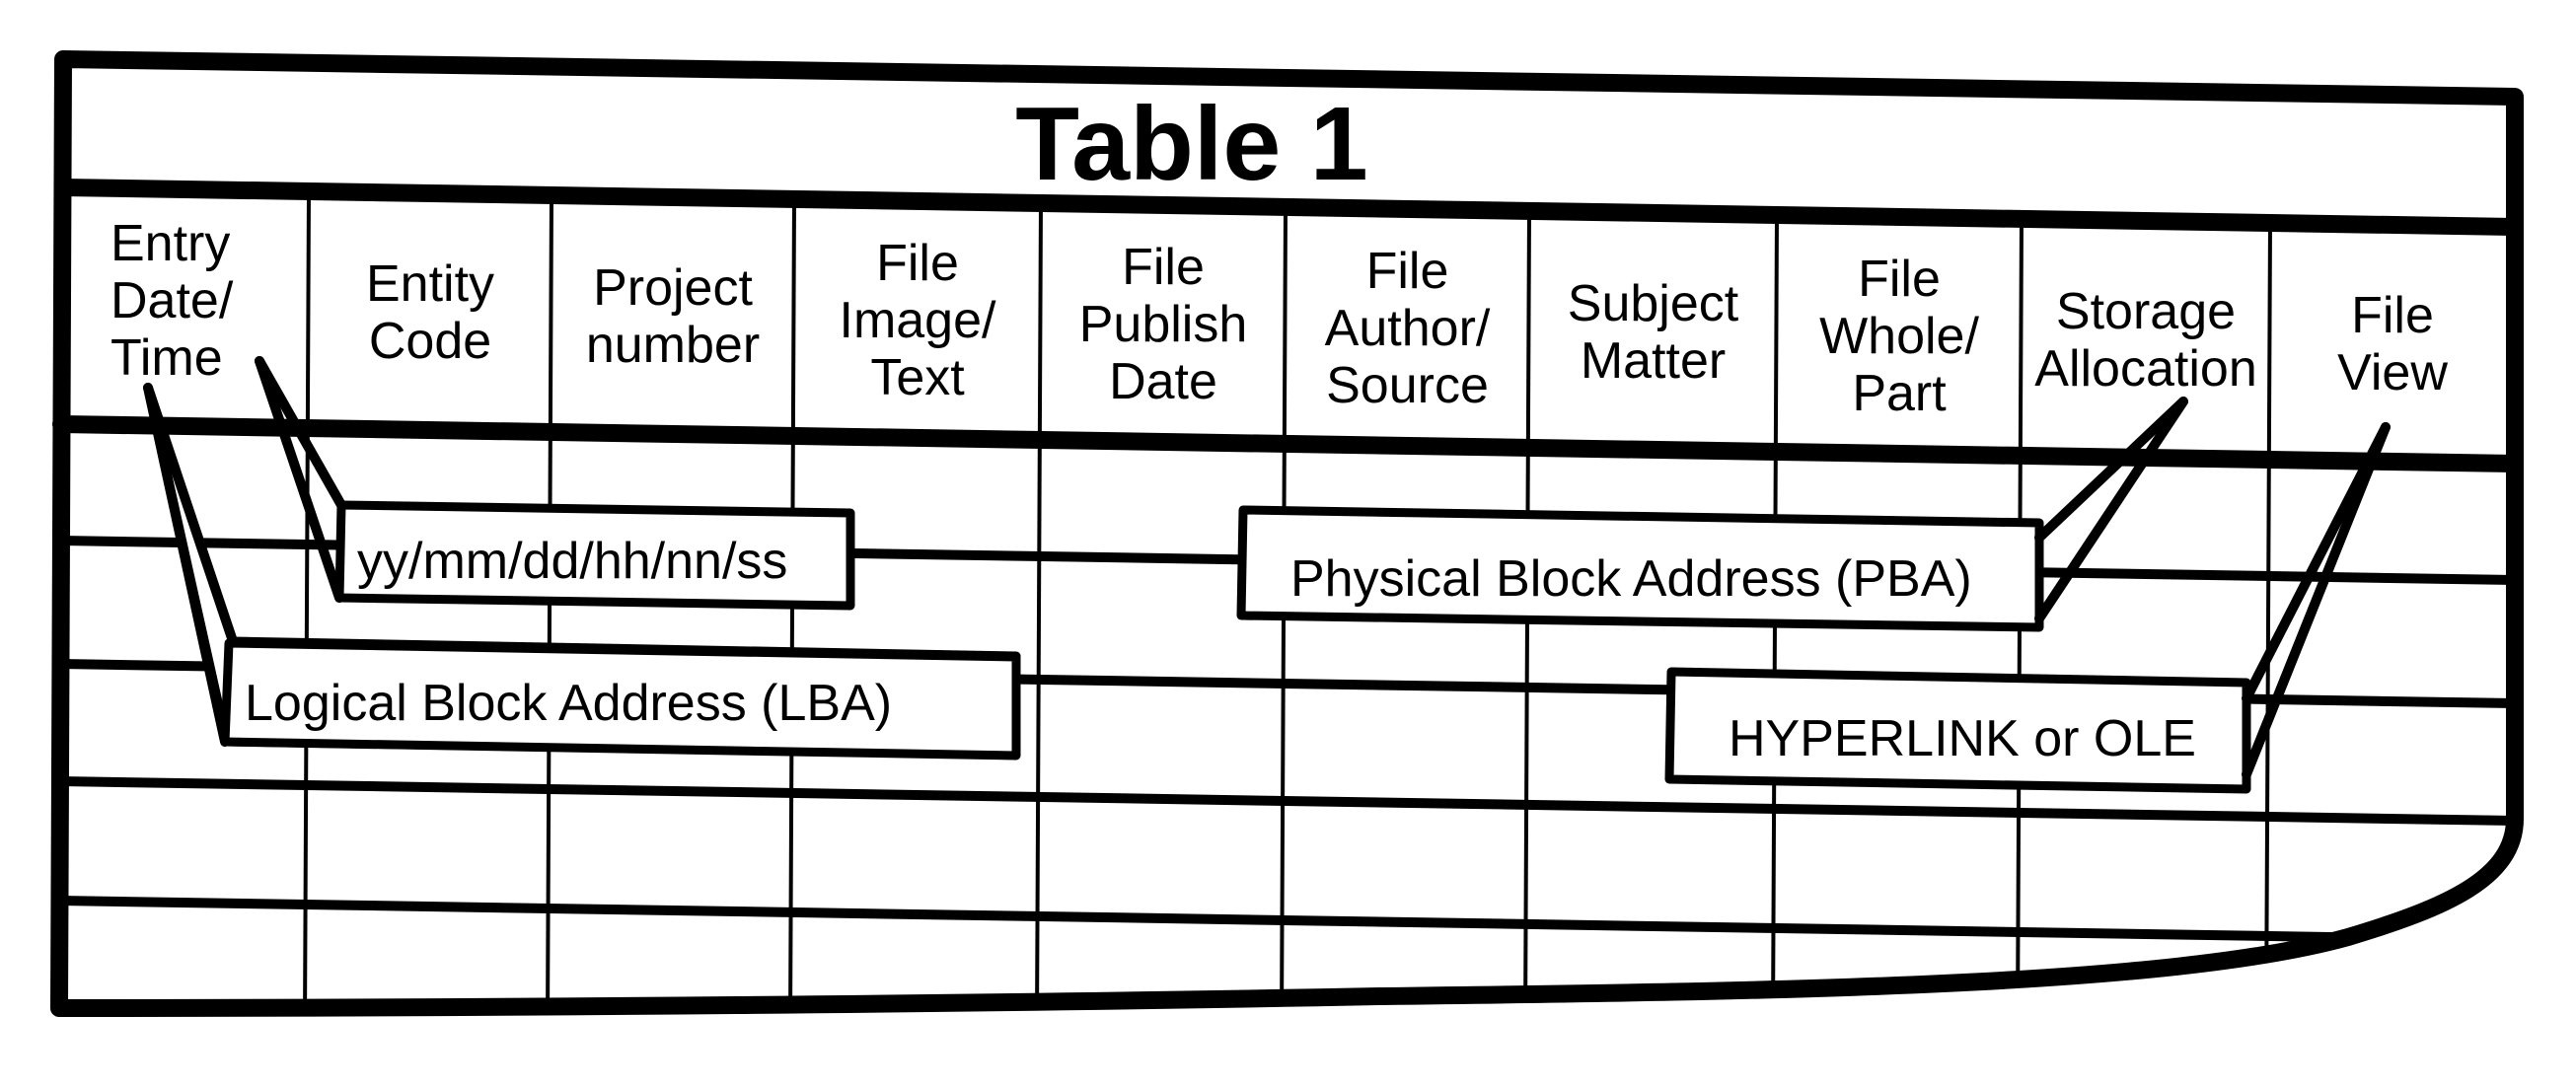 Image resolution: width=2576 pixels, height=1088 pixels. I want to click on column-header-line: Text, so click(917, 377).